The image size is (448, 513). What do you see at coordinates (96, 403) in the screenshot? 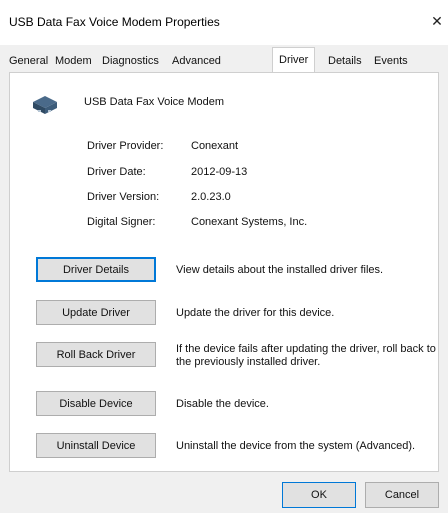
I see `disable-device-button: Disable Device` at bounding box center [96, 403].